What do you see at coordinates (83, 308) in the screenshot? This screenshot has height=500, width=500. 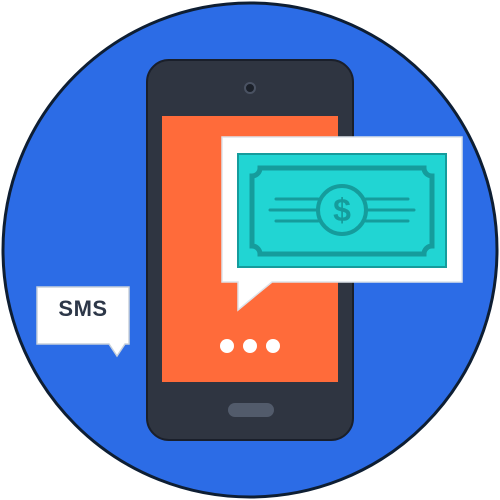 I see `sms-label: SMS` at bounding box center [83, 308].